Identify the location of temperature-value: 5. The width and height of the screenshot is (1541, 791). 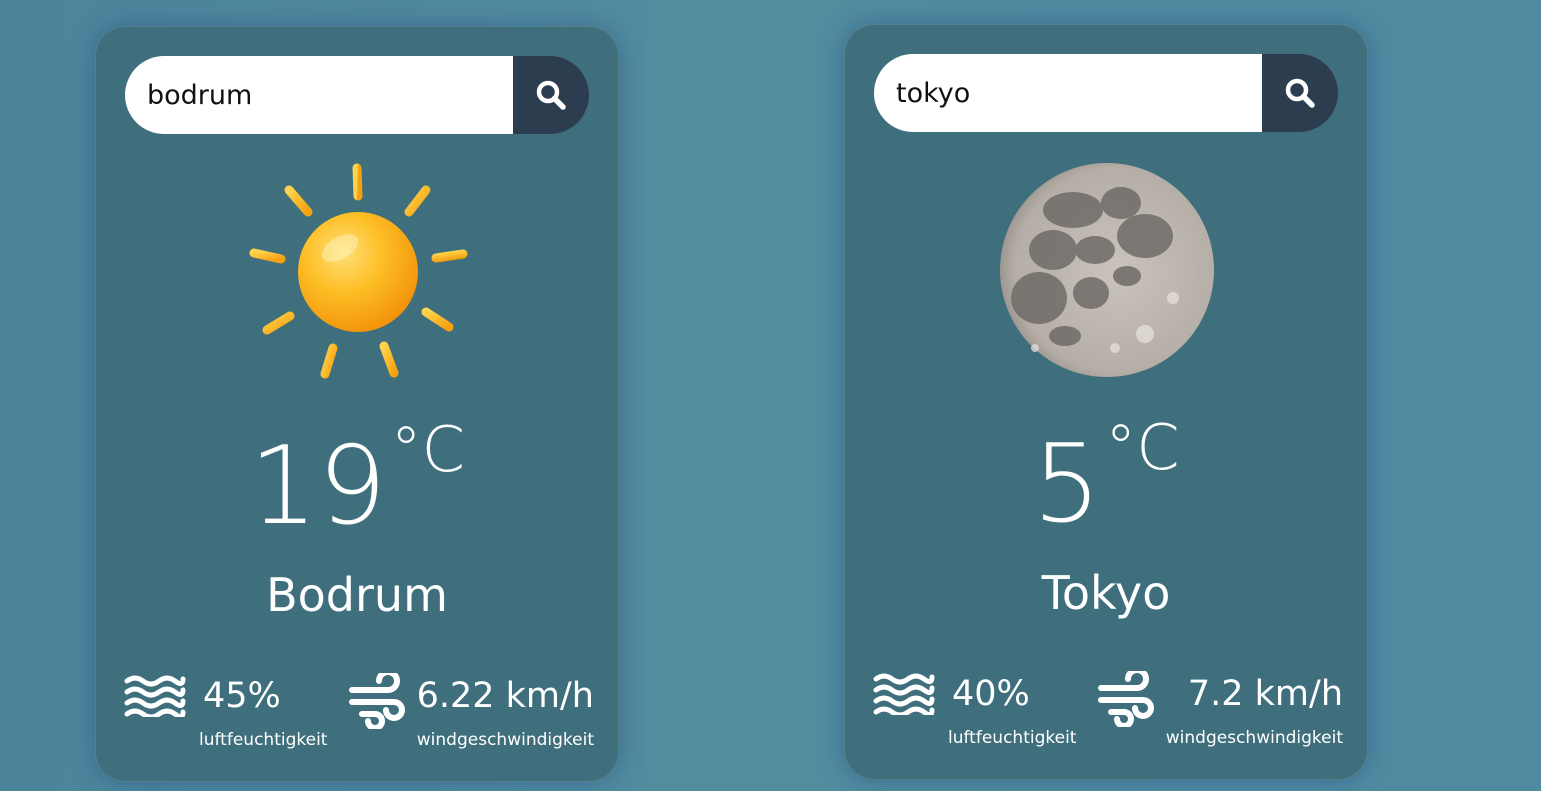
(1067, 484).